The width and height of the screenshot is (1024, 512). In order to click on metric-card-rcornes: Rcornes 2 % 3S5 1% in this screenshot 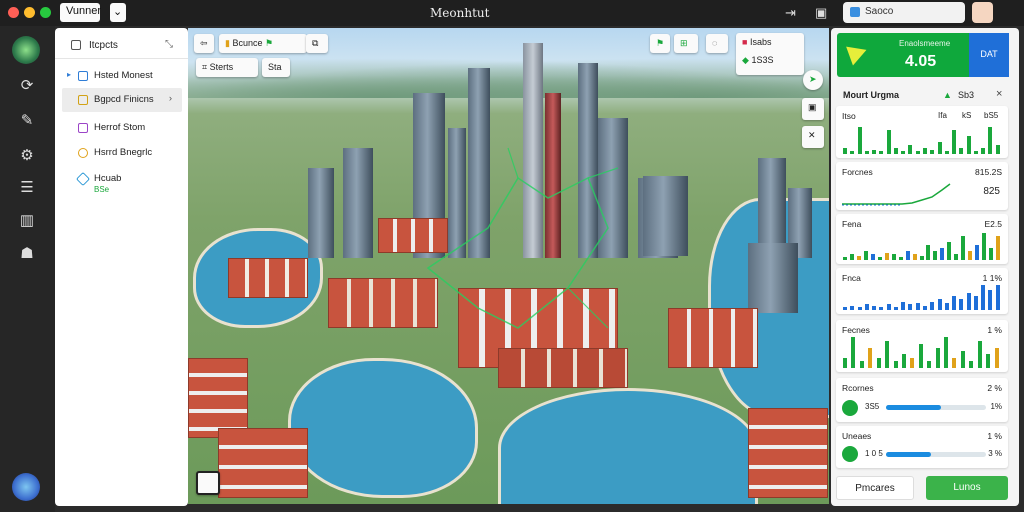, I will do `click(922, 400)`.